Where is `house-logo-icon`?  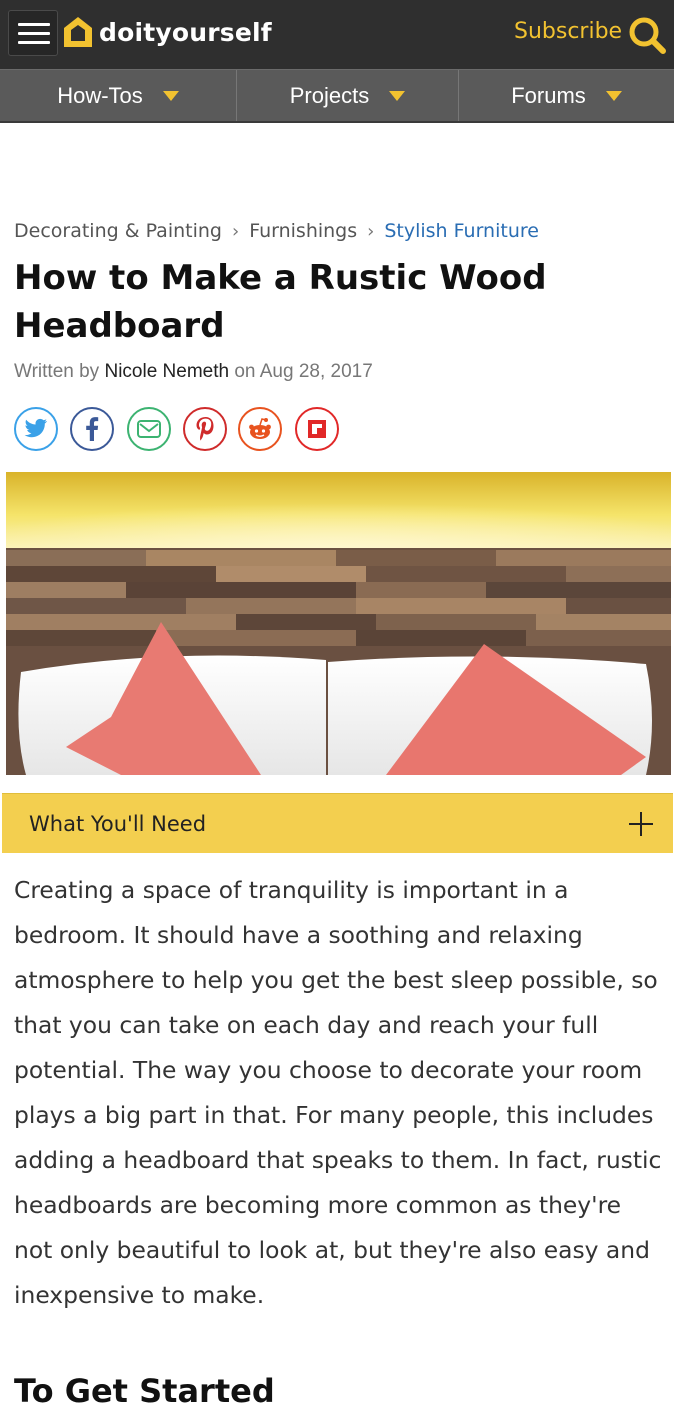
house-logo-icon is located at coordinates (78, 32).